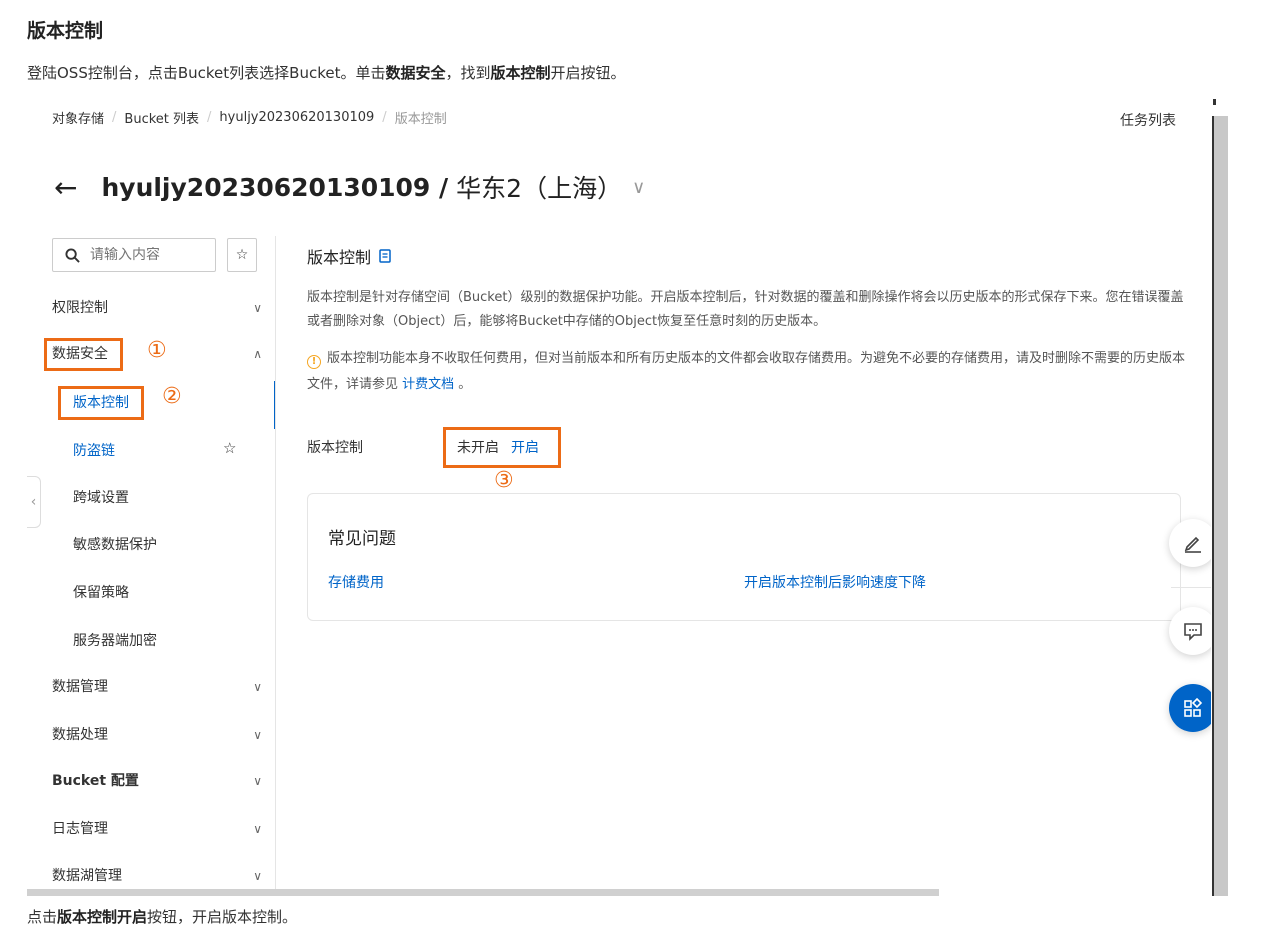 The height and width of the screenshot is (939, 1281). What do you see at coordinates (463, 384) in the screenshot?
I see `warning-end: 。` at bounding box center [463, 384].